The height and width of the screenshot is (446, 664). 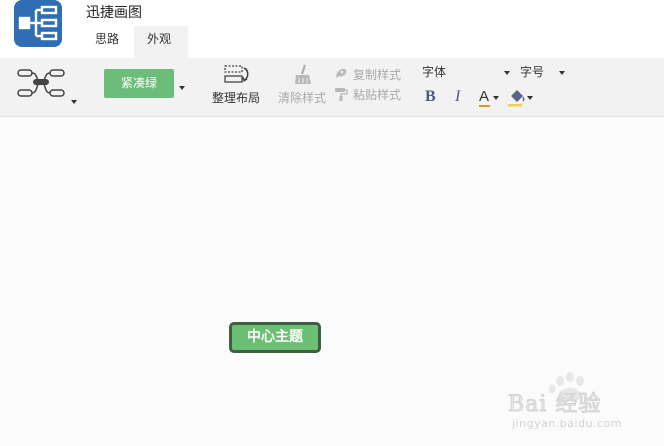 What do you see at coordinates (562, 73) in the screenshot?
I see `font-size-dropdown-caret-icon` at bounding box center [562, 73].